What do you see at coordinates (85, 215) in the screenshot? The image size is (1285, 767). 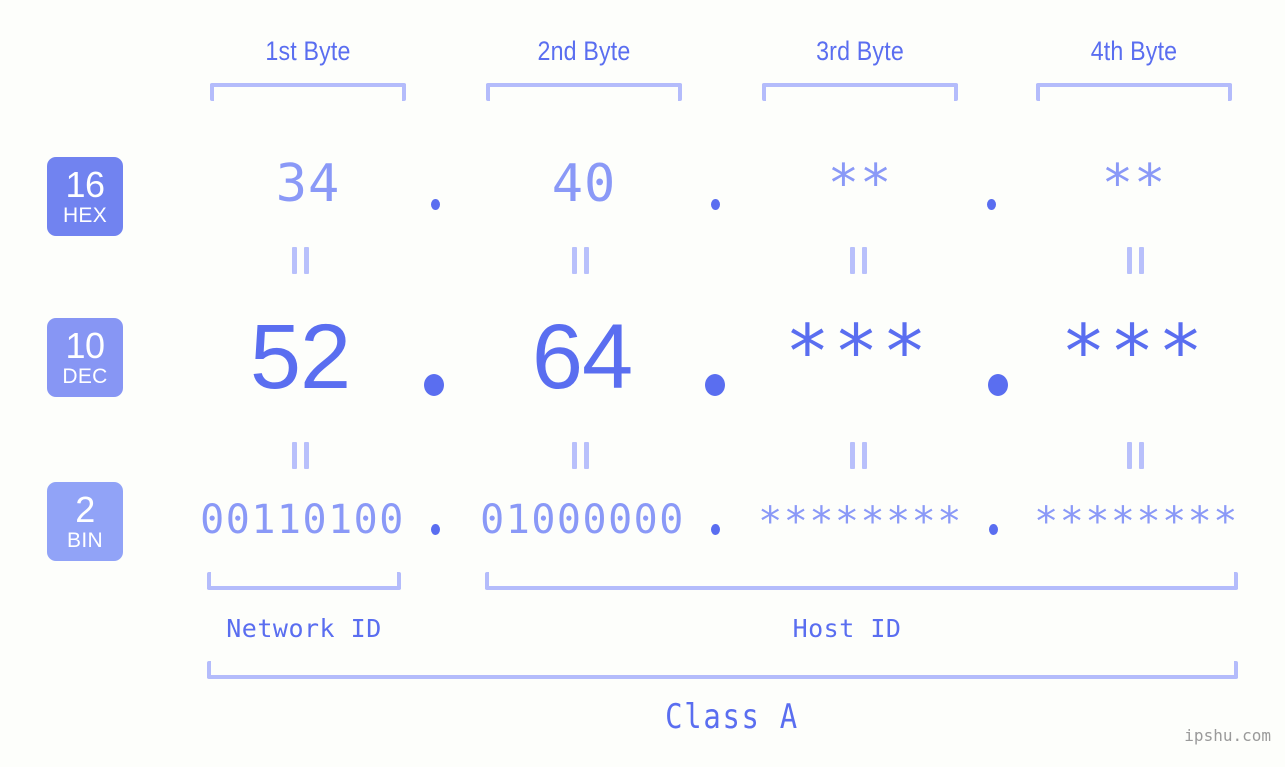 I see `base-badge-hex-name: HEX` at bounding box center [85, 215].